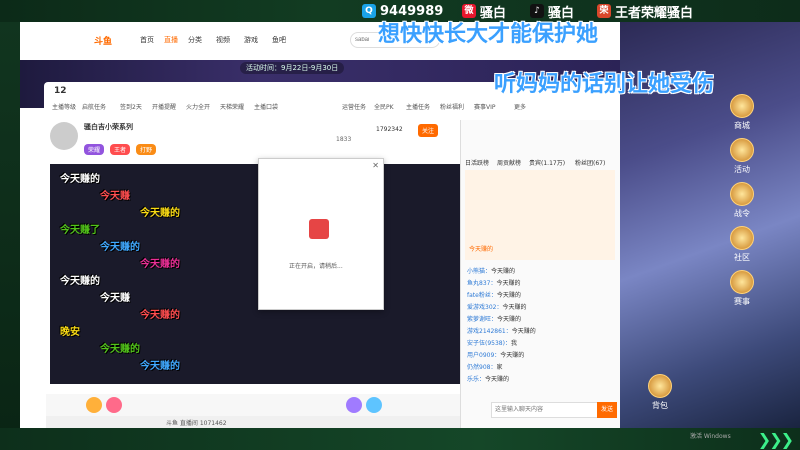  Describe the element at coordinates (645, 11) in the screenshot. I see `game-social: 荣 王者荣耀骚白` at that location.